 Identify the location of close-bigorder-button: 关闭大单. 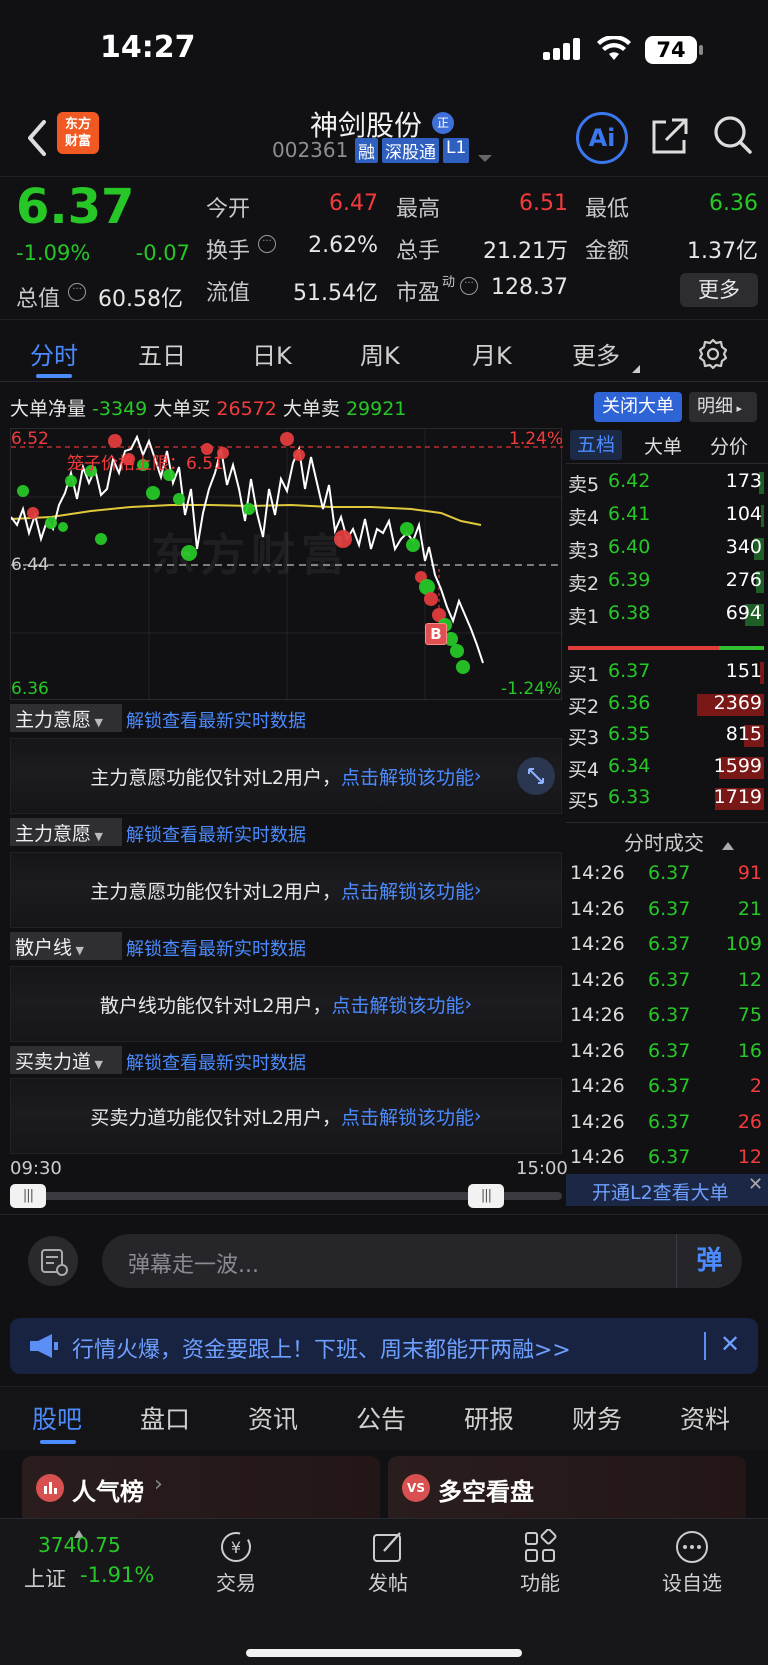
(638, 407).